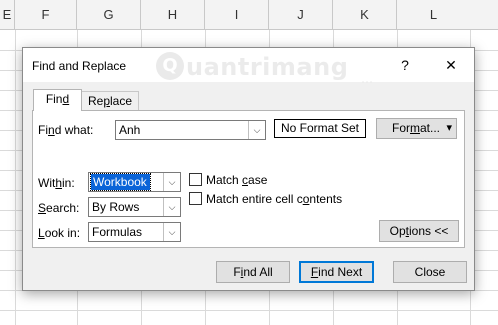 This screenshot has height=325, width=498. What do you see at coordinates (274, 199) in the screenshot?
I see `match-entire-cell-label: Match entire cell contents` at bounding box center [274, 199].